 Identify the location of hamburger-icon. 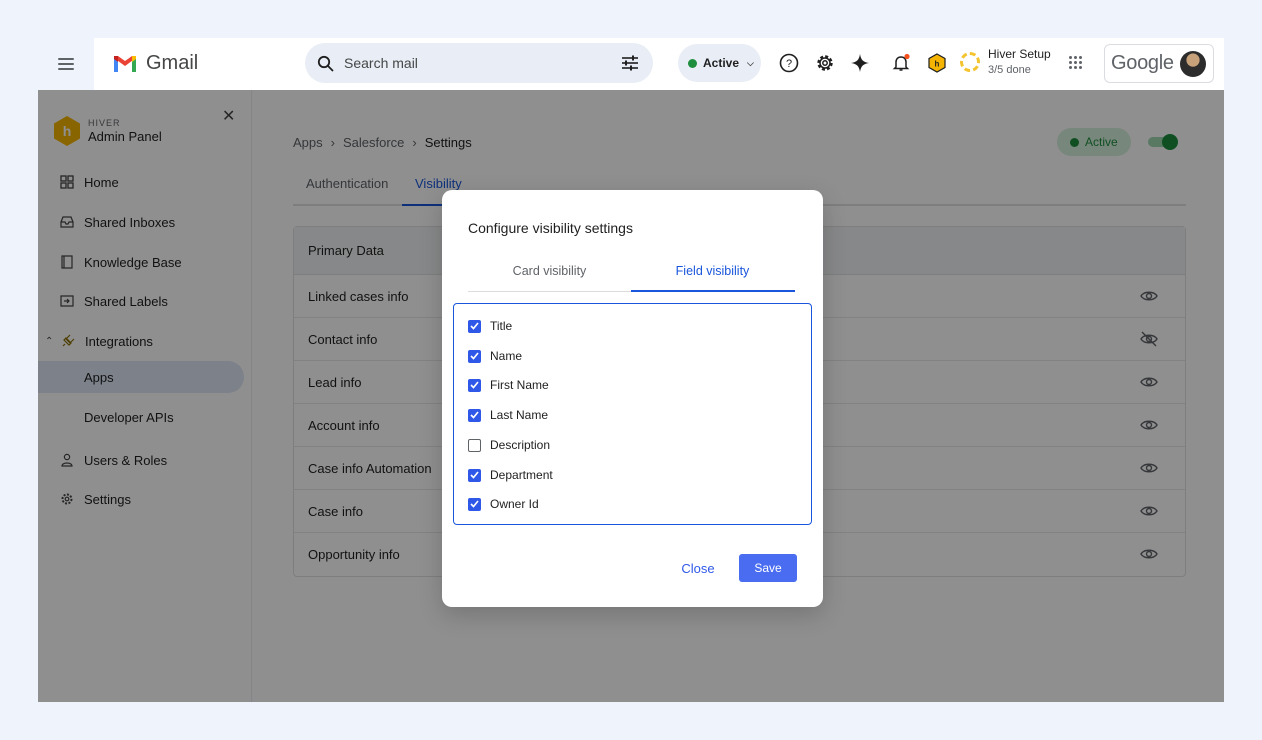
(66, 64).